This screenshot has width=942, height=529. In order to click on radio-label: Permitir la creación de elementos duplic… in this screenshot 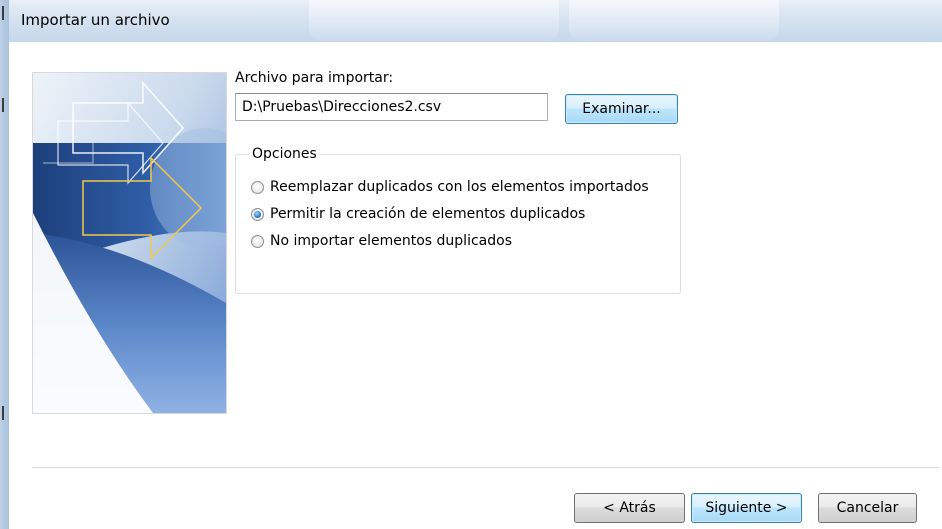, I will do `click(427, 214)`.